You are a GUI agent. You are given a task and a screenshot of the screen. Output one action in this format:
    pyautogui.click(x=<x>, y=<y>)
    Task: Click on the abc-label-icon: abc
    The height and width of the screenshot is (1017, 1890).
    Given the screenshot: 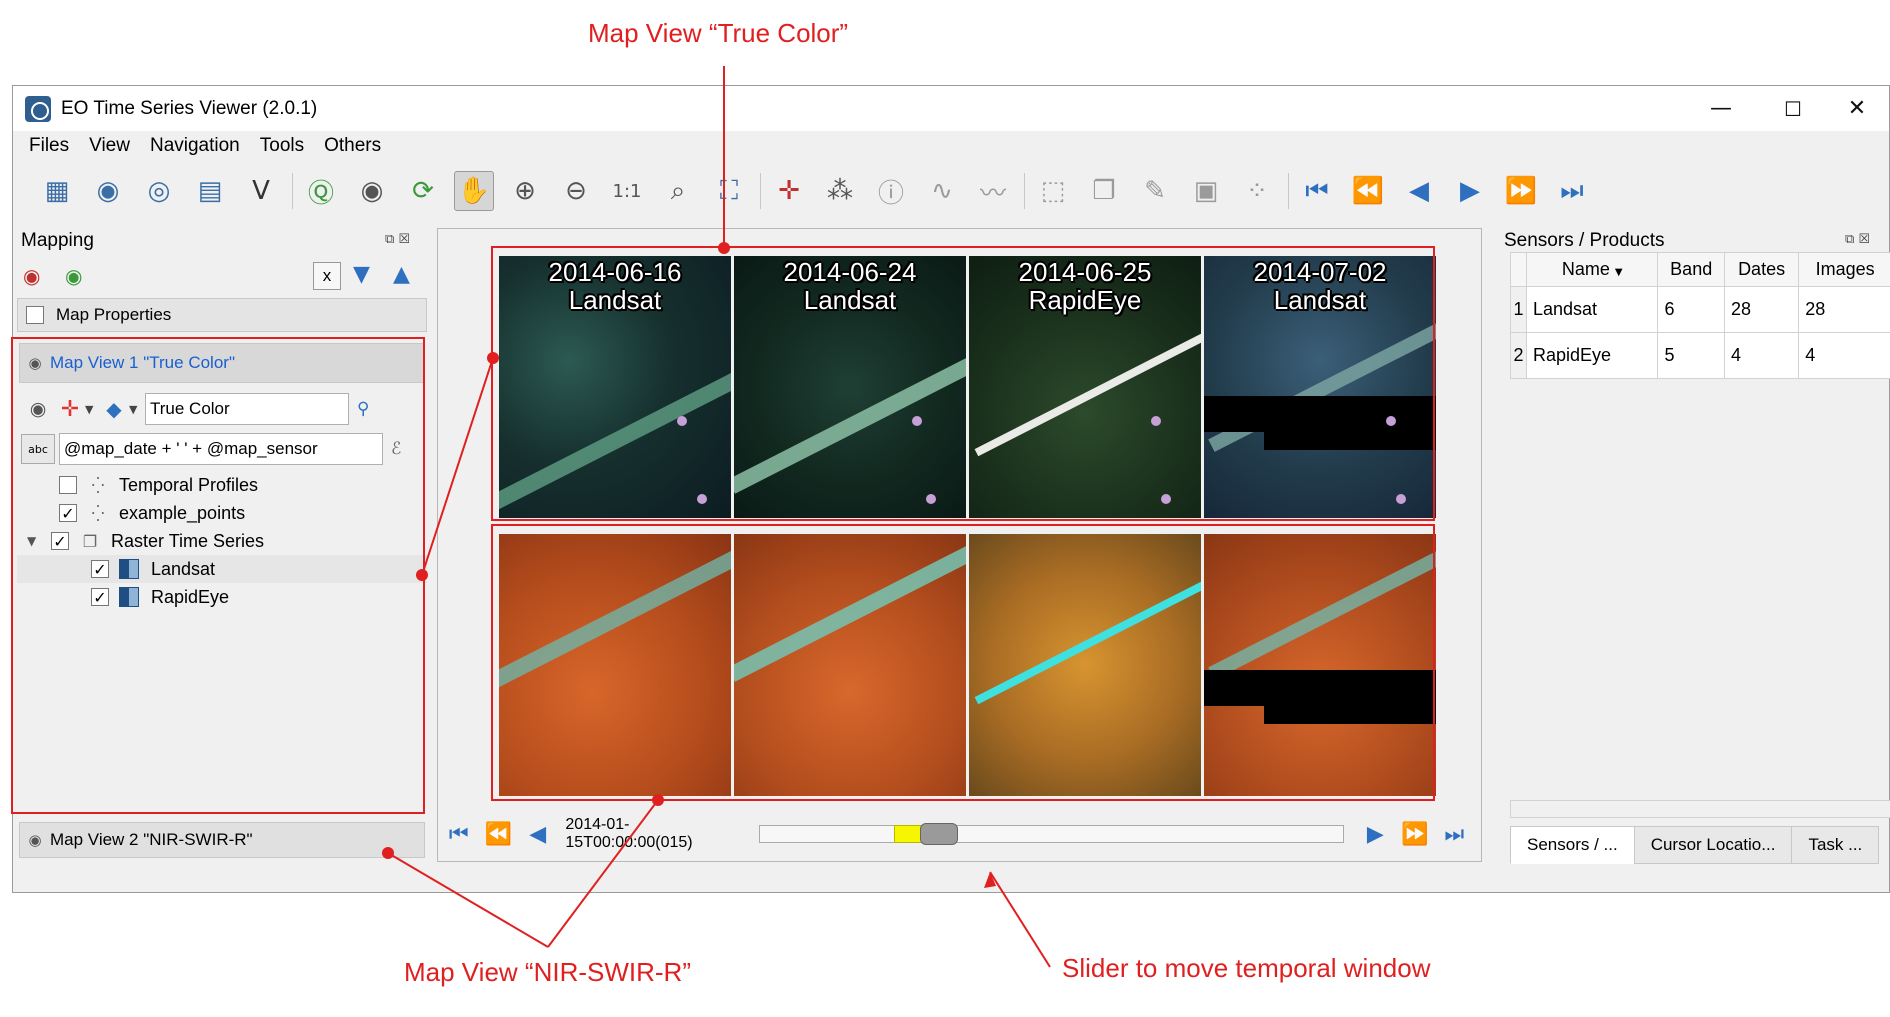 What is the action you would take?
    pyautogui.click(x=38, y=449)
    